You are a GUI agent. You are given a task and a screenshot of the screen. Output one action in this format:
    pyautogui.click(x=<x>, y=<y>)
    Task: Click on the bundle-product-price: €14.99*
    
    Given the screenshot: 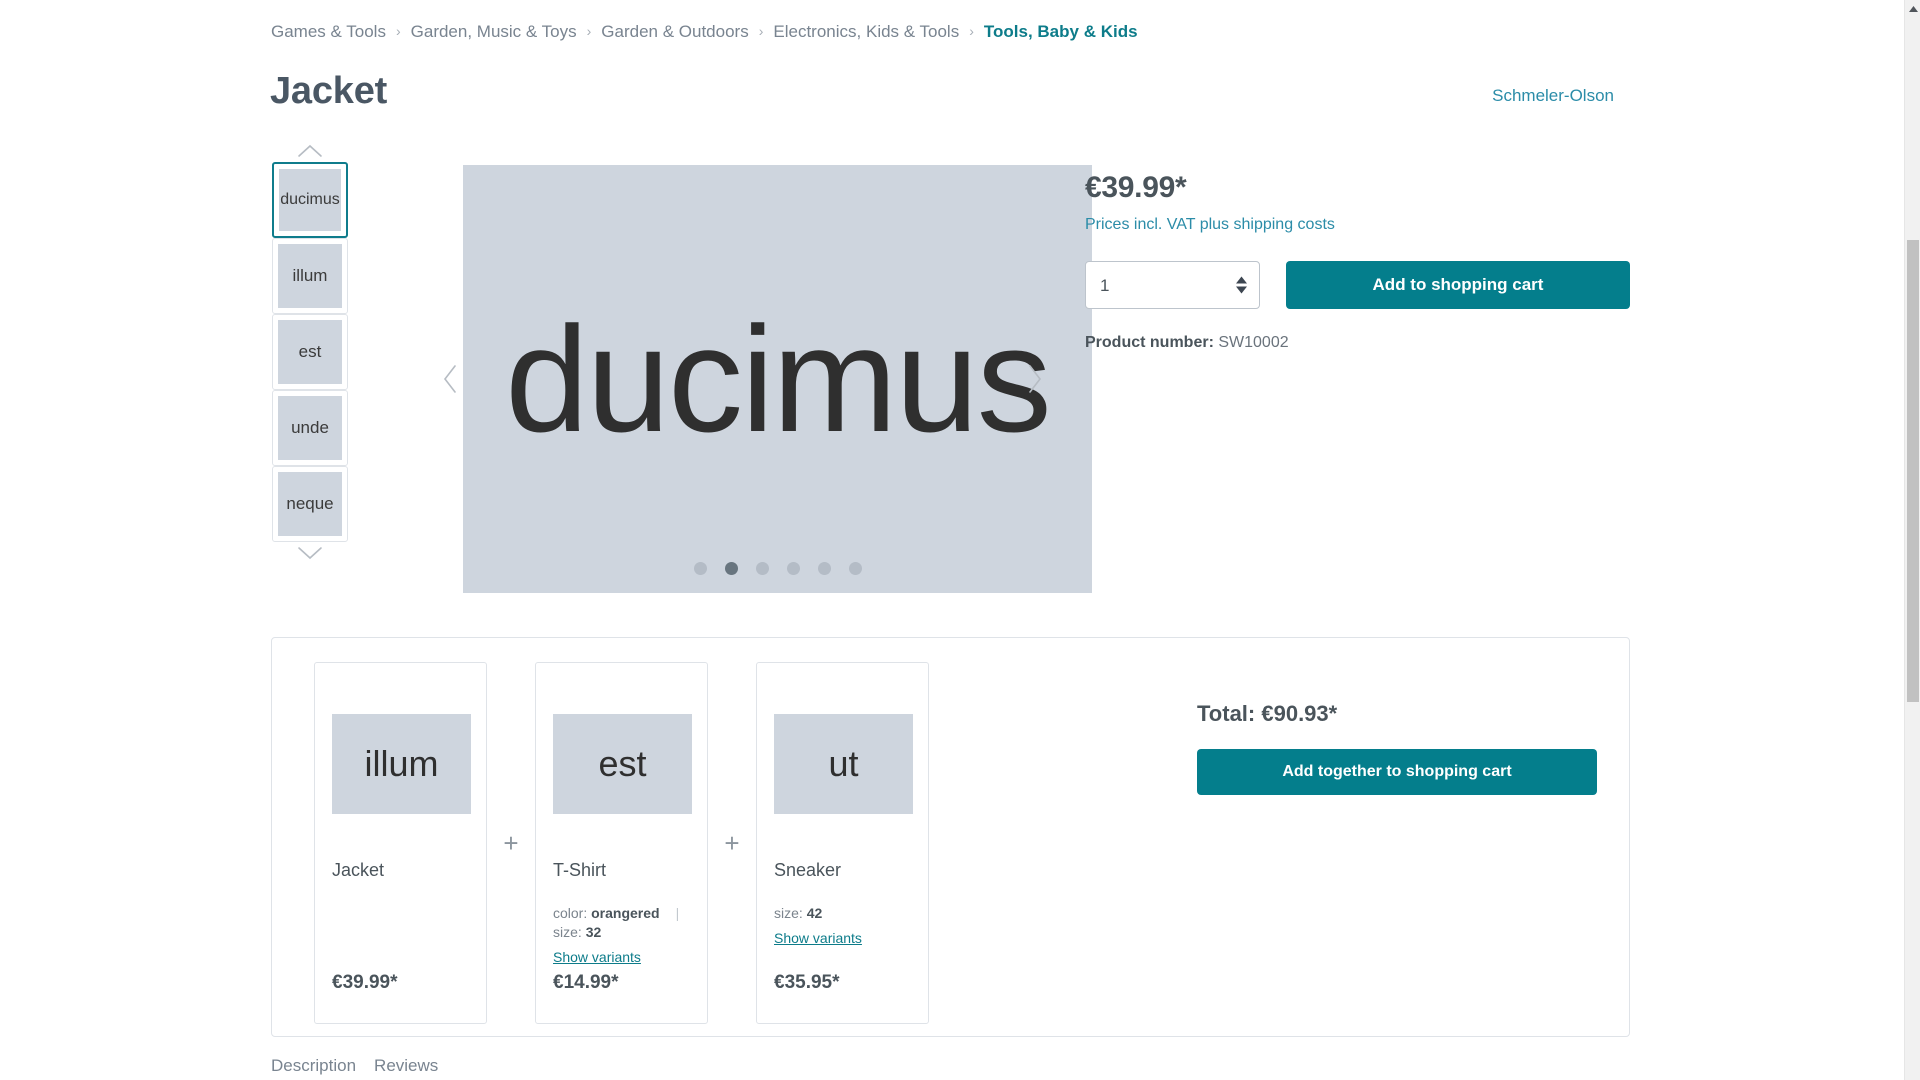 What is the action you would take?
    pyautogui.click(x=586, y=982)
    